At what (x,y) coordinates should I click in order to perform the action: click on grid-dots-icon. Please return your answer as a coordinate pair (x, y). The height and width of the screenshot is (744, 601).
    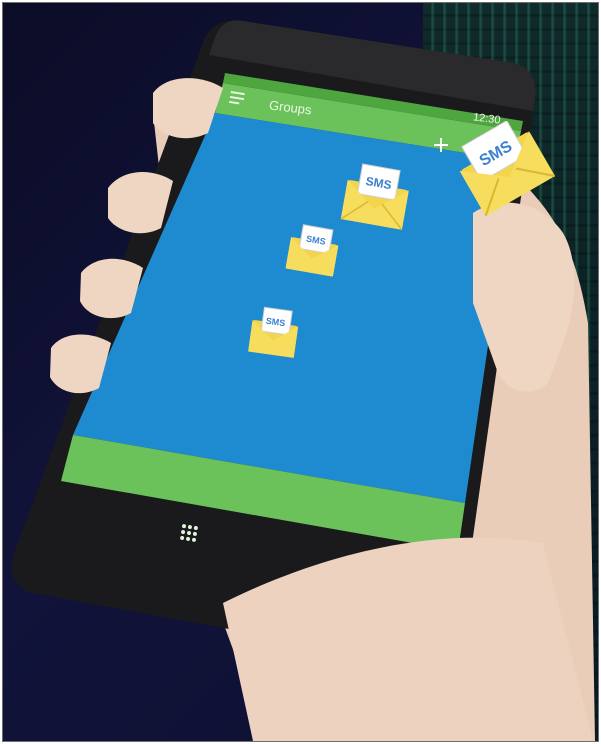
    Looking at the image, I should click on (189, 533).